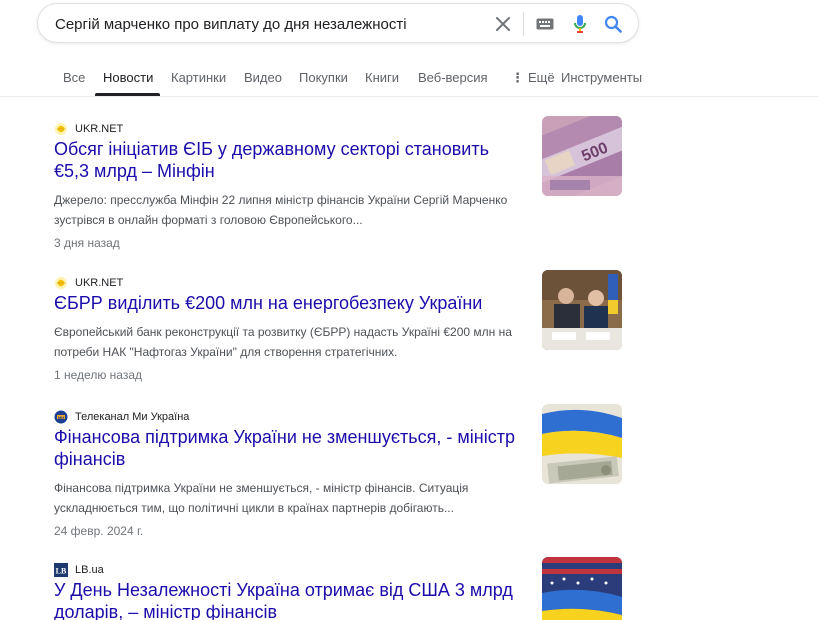 The image size is (818, 620). What do you see at coordinates (132, 417) in the screenshot?
I see `source-name: Телеканал Ми Україна` at bounding box center [132, 417].